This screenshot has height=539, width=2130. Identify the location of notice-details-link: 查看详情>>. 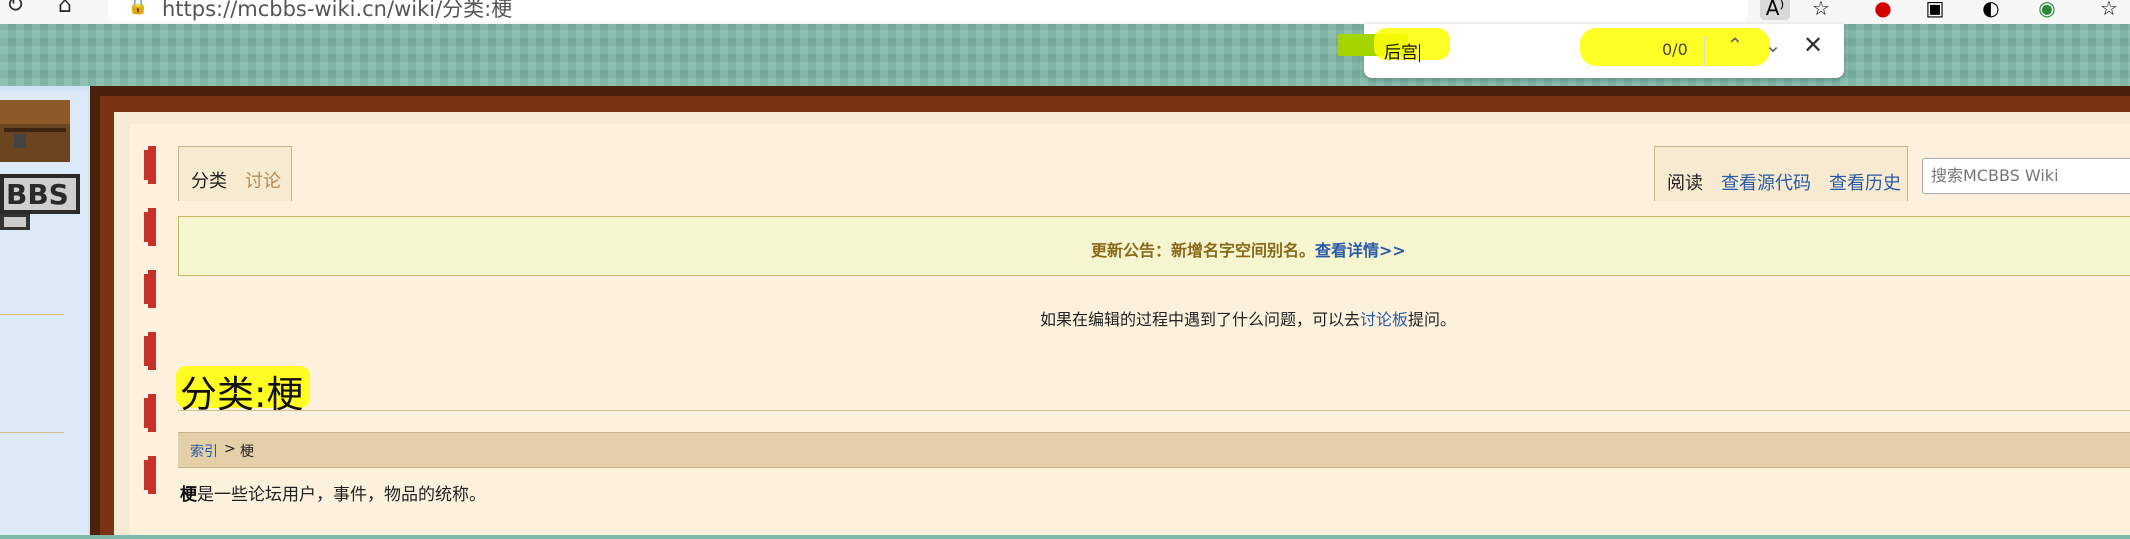
(1360, 250).